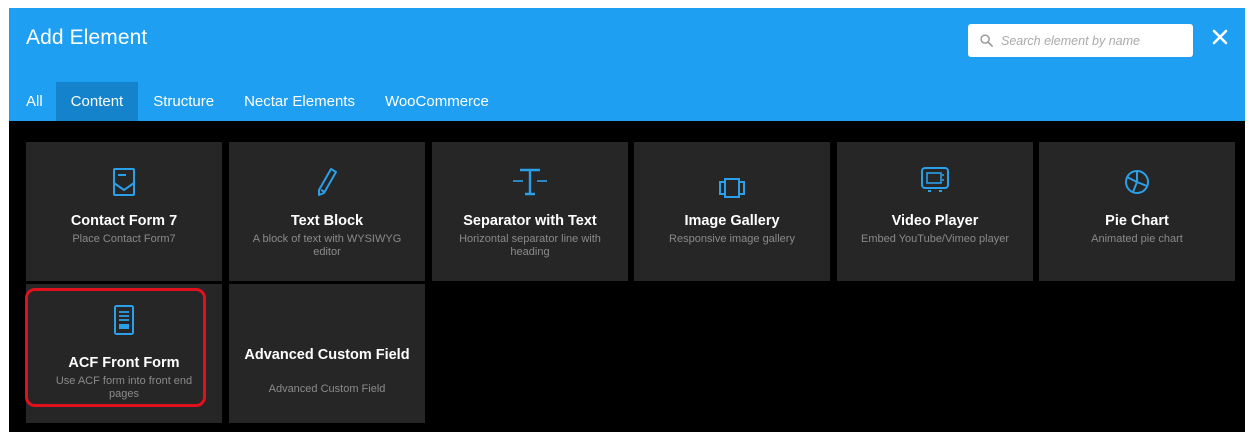  What do you see at coordinates (124, 387) in the screenshot?
I see `element-description: Use ACF form into front end pages` at bounding box center [124, 387].